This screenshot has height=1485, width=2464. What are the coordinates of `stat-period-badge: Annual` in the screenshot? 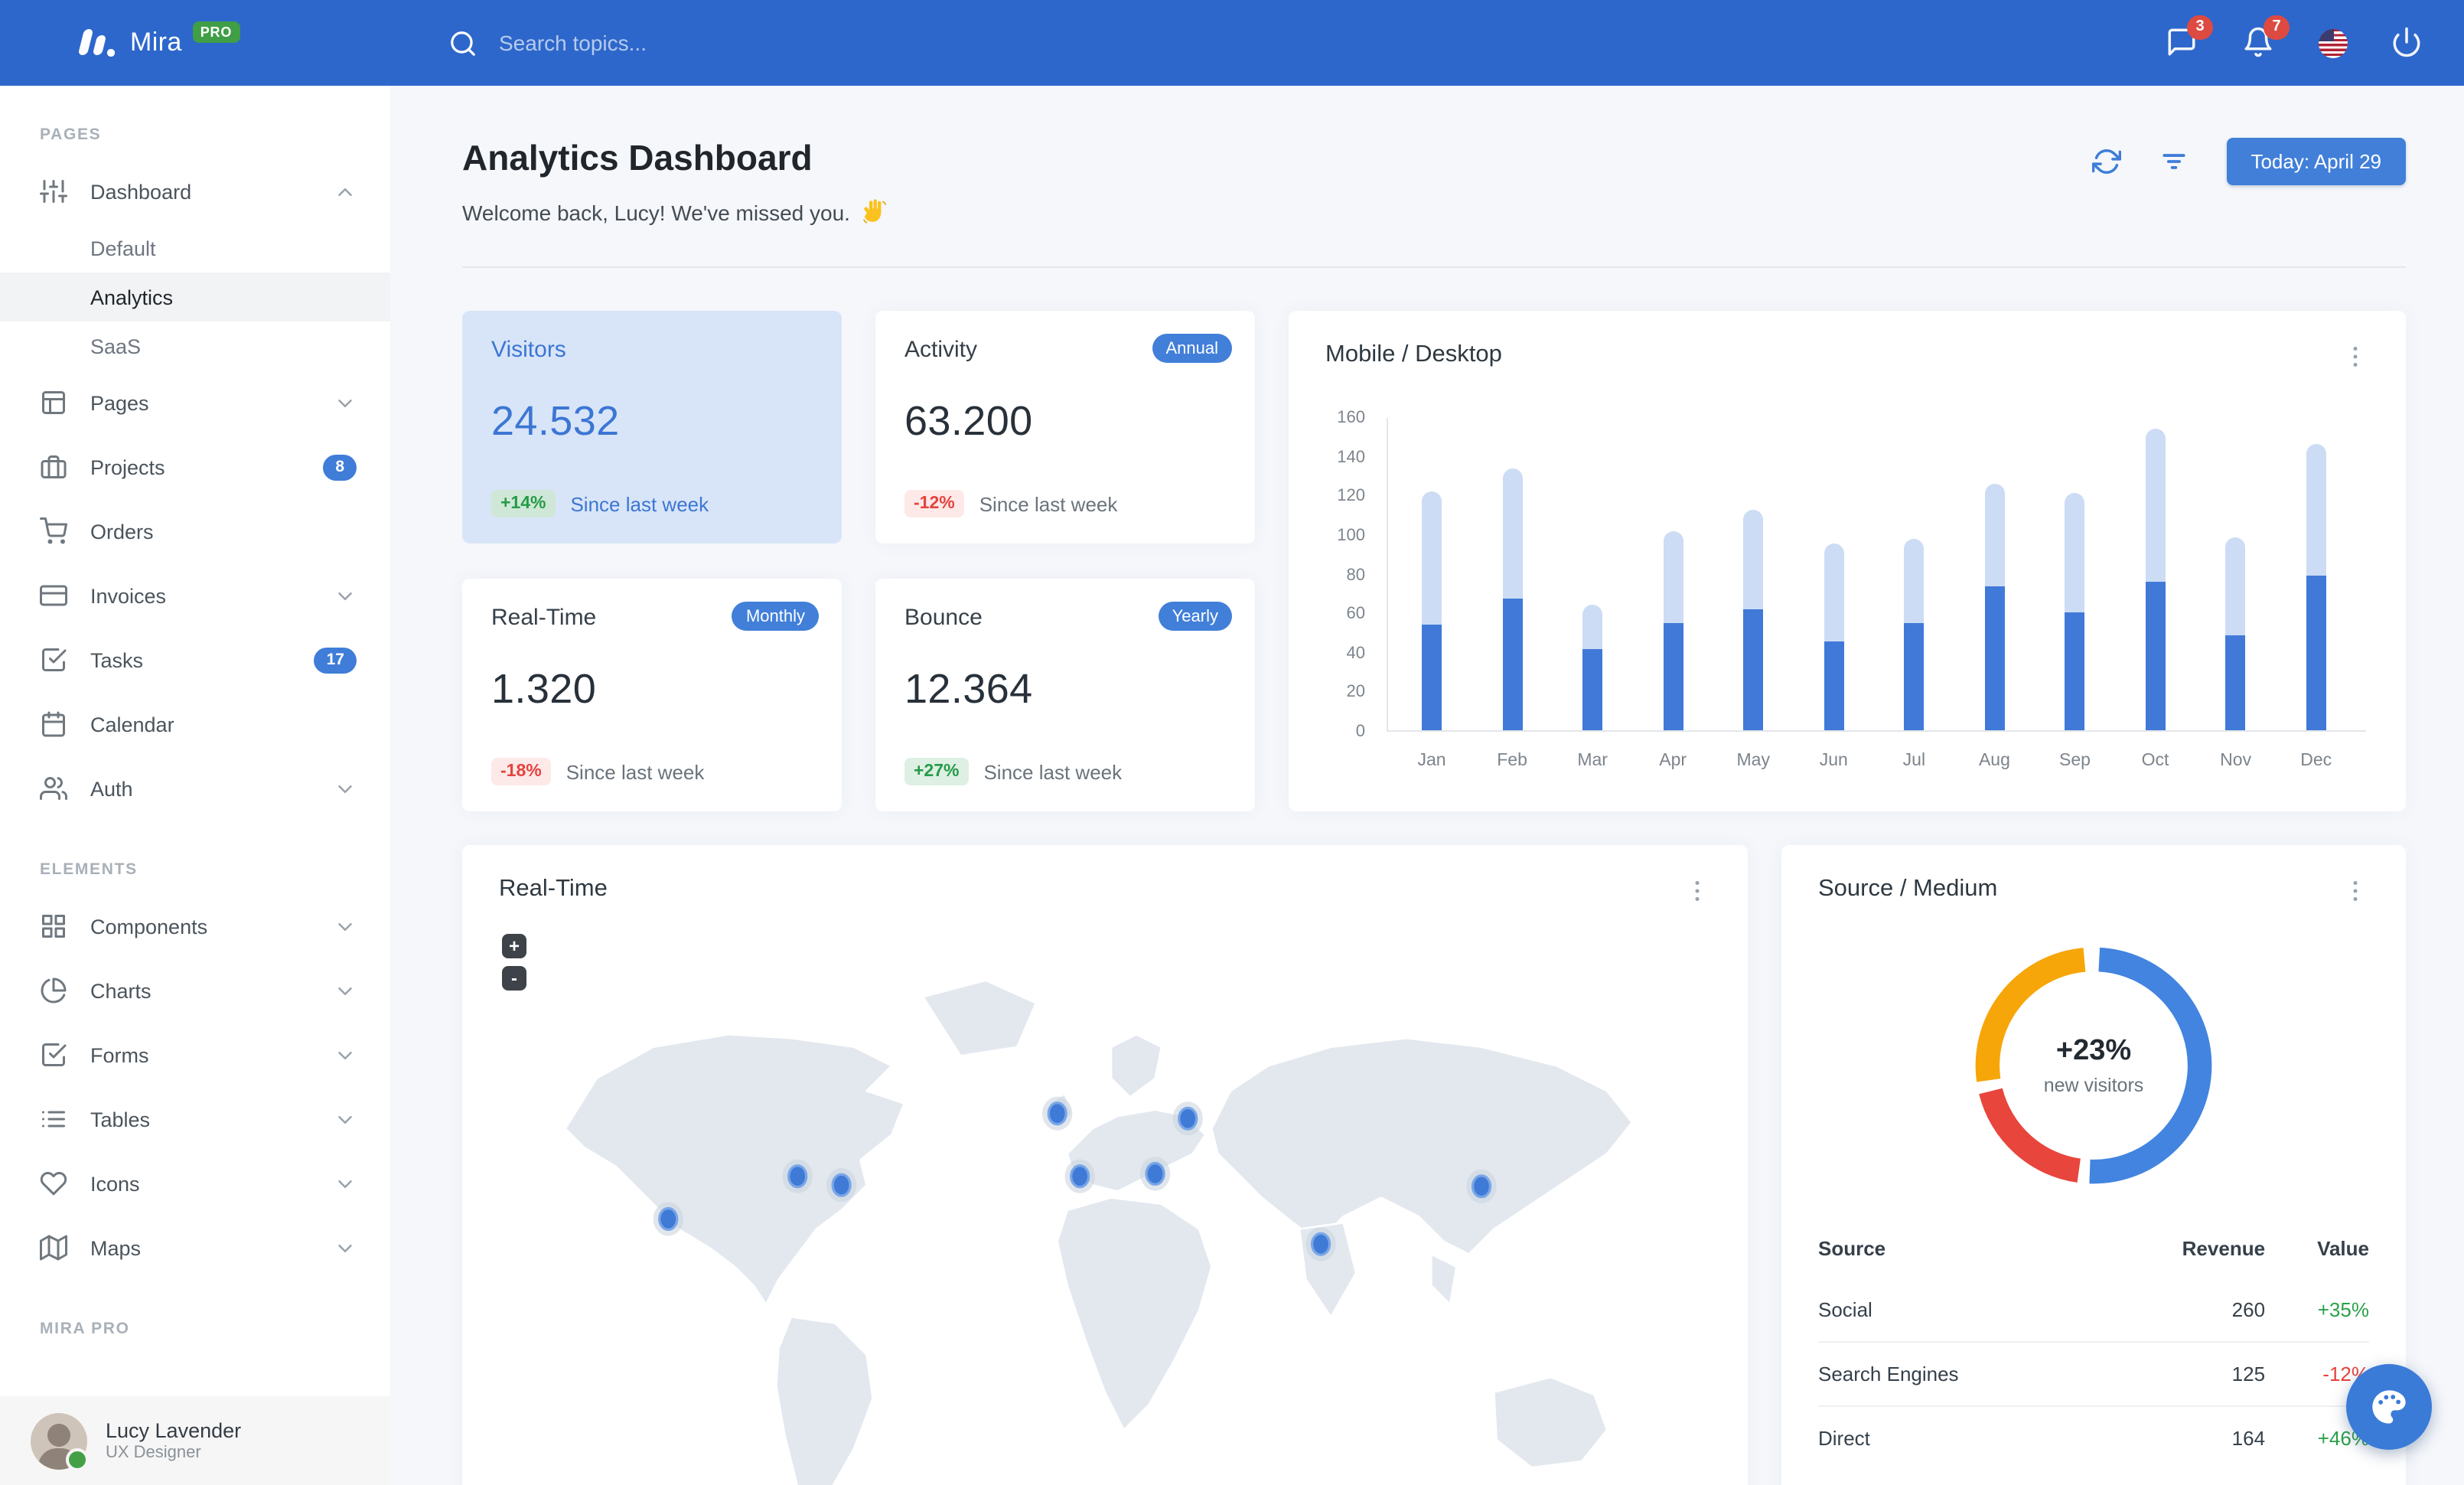 It's located at (1192, 348).